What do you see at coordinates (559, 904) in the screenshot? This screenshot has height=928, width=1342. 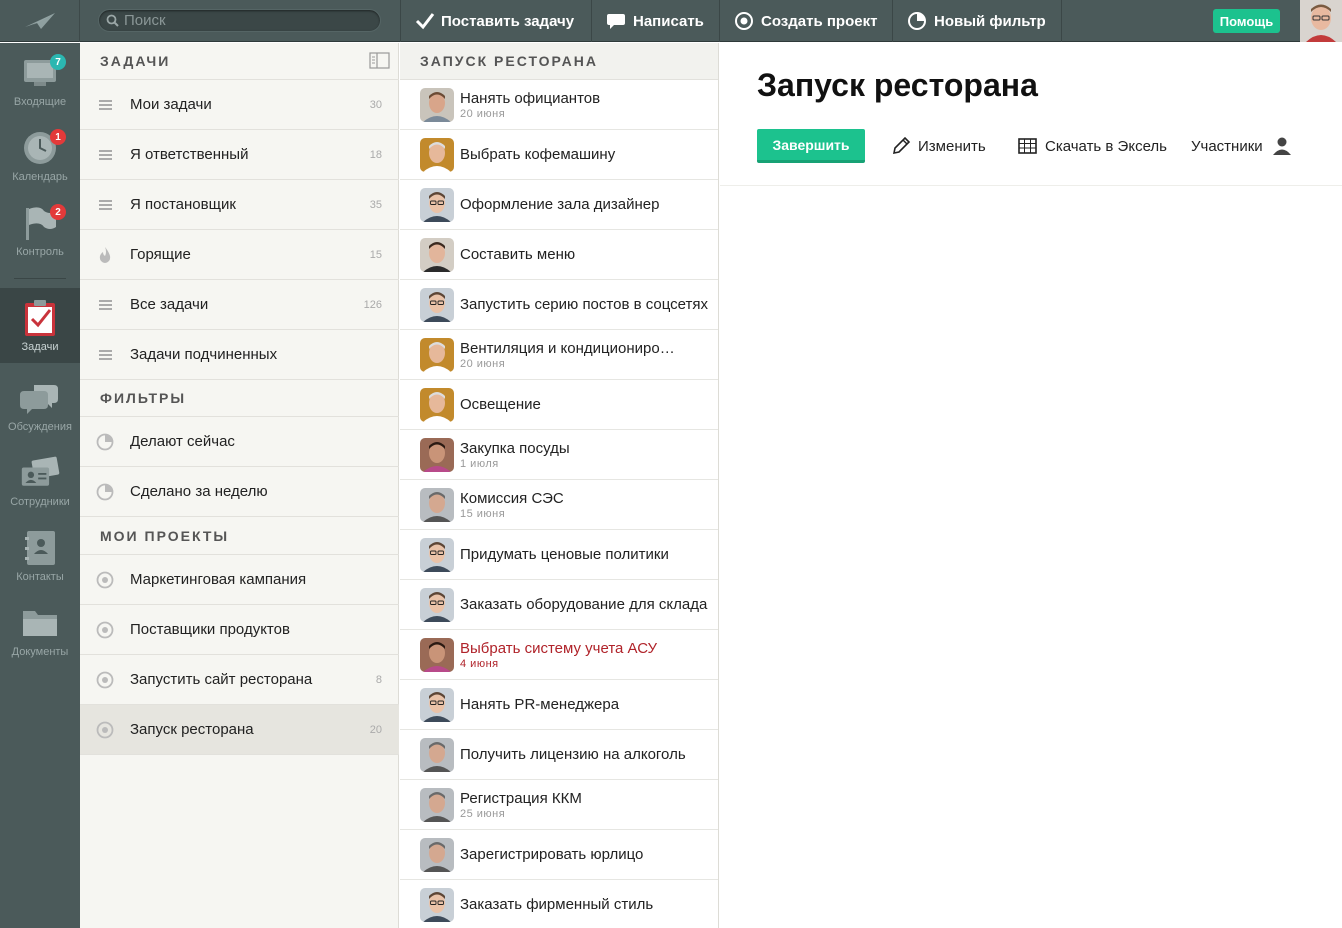 I see `task-row: Заказать фирменный стиль` at bounding box center [559, 904].